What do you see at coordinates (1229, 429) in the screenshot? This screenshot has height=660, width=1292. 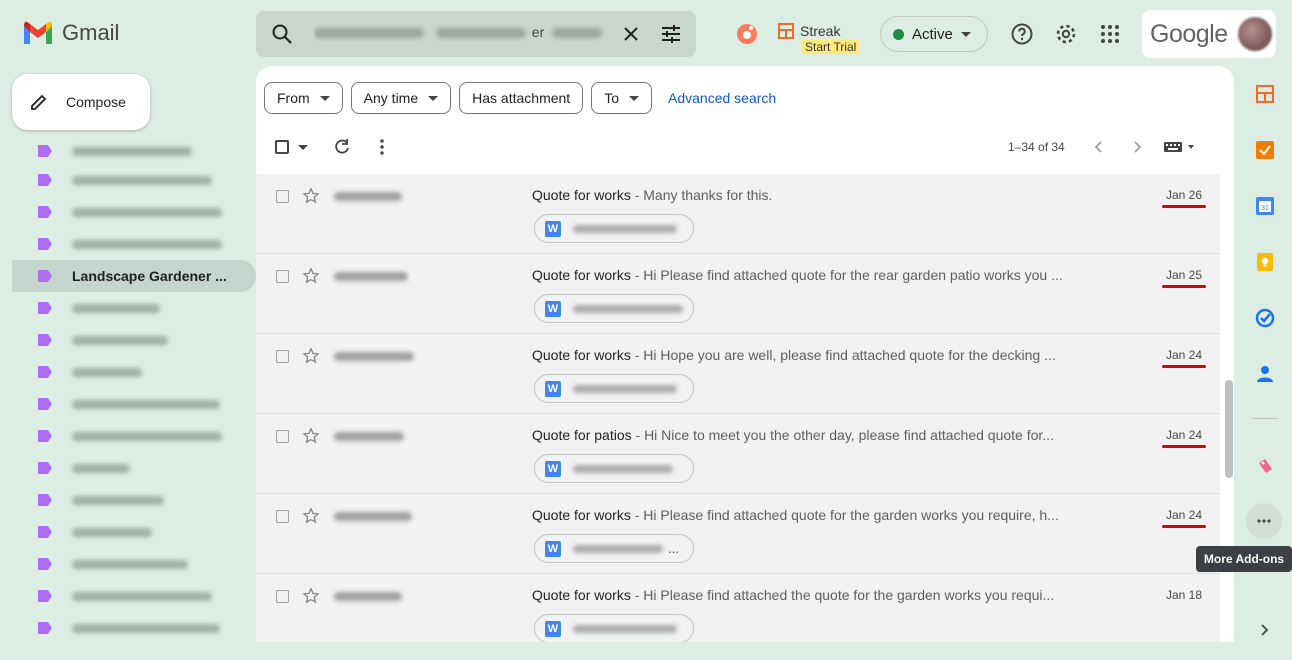 I see `scrollbar-thumb` at bounding box center [1229, 429].